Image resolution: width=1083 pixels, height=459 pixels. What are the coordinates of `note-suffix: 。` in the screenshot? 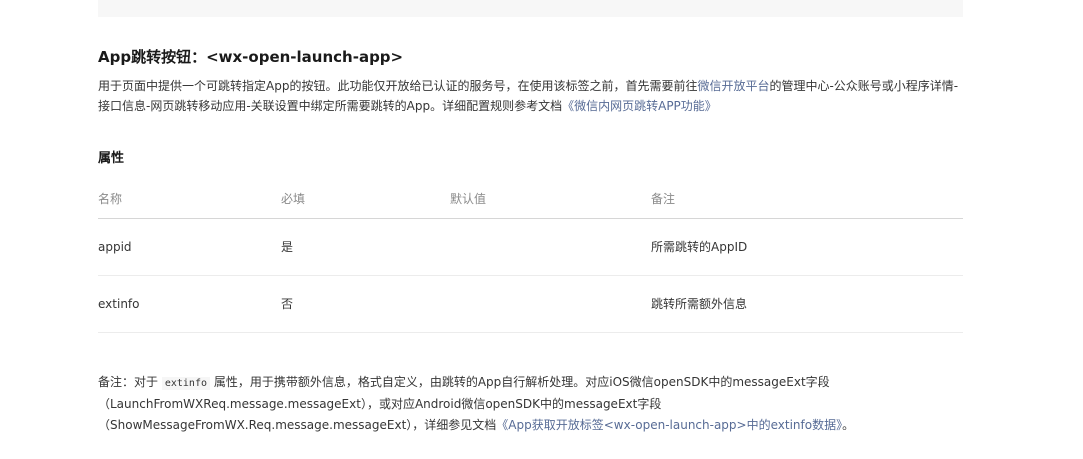 It's located at (848, 425).